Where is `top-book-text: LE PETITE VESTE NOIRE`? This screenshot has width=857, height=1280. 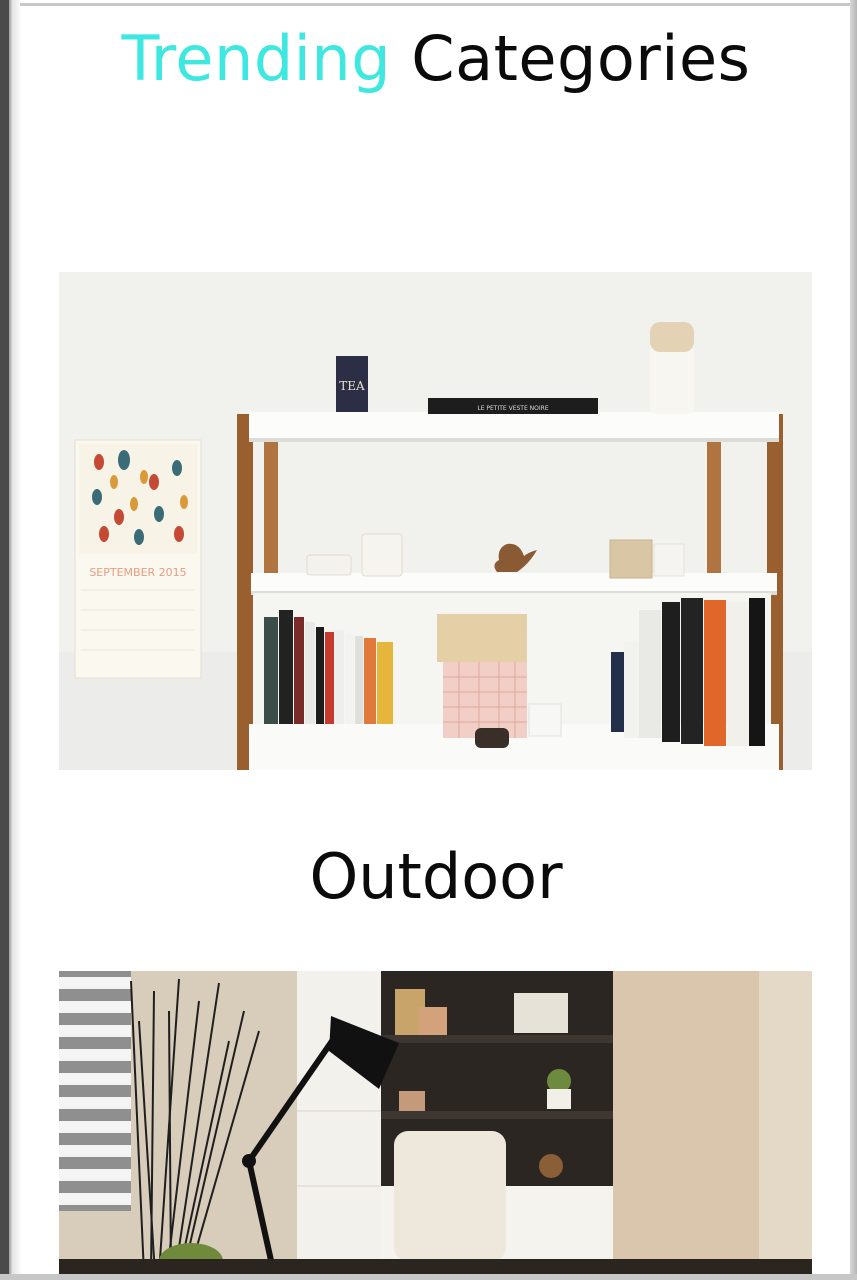
top-book-text: LE PETITE VESTE NOIRE is located at coordinates (512, 408).